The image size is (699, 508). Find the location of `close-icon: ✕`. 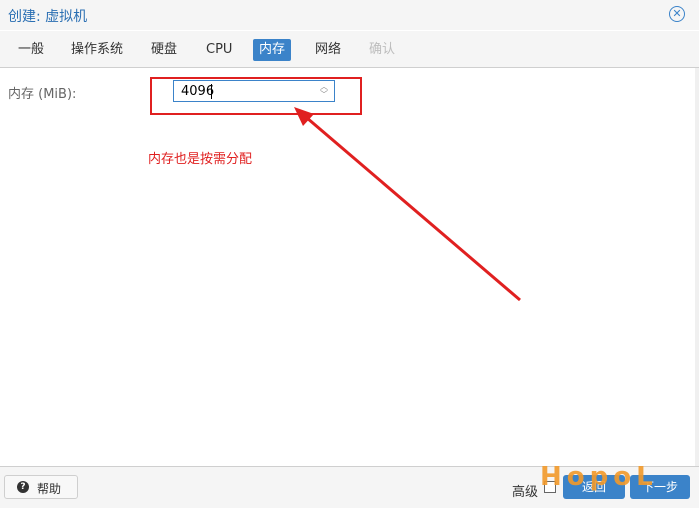

close-icon: ✕ is located at coordinates (677, 14).